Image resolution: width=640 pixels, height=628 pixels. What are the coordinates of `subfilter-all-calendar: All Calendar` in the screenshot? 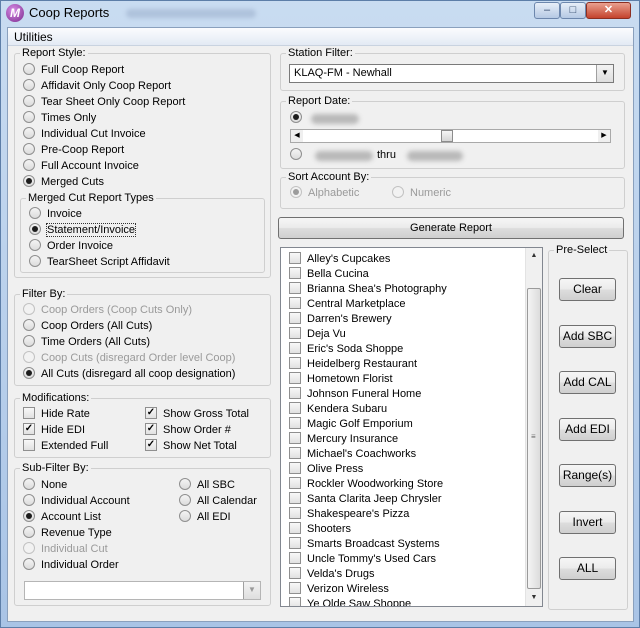 It's located at (218, 501).